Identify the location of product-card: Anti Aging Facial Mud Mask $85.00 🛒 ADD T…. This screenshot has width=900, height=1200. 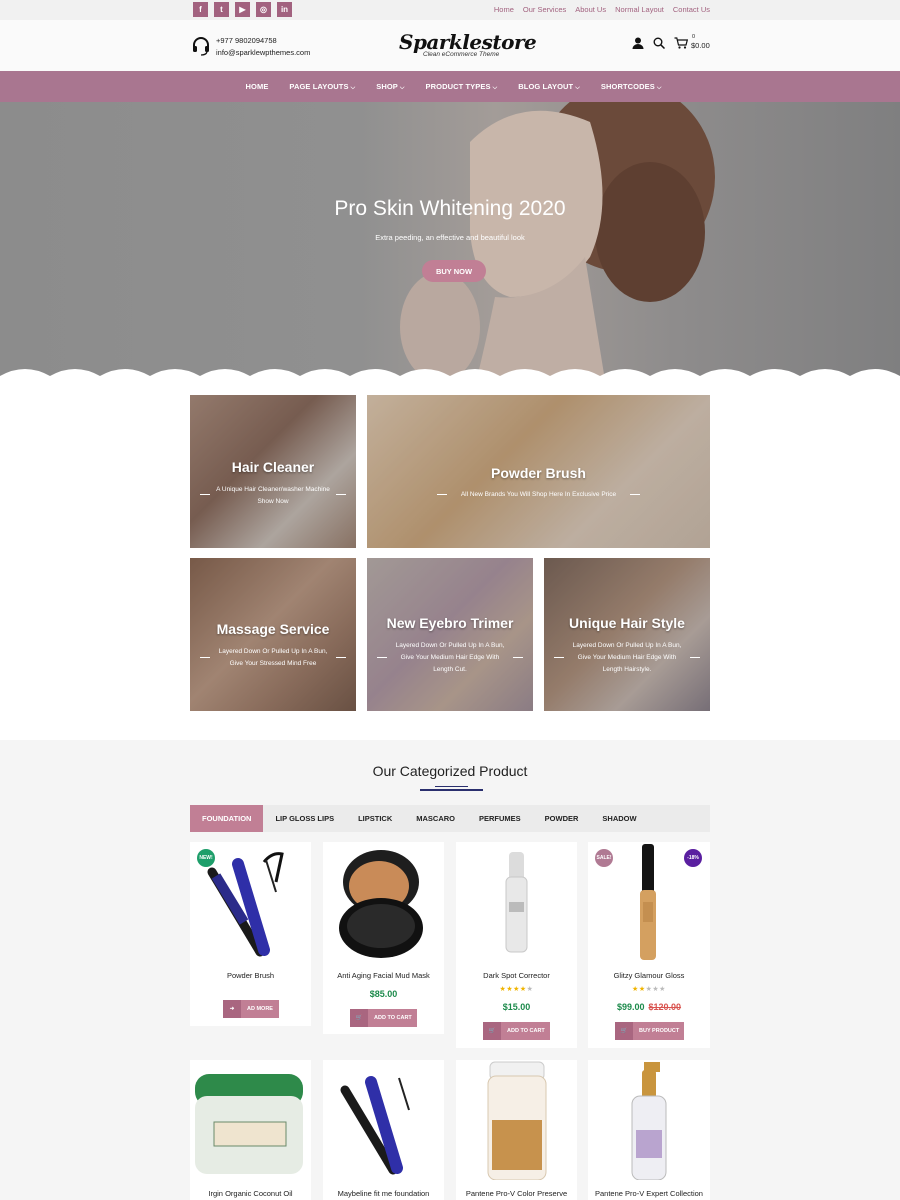
(383, 938).